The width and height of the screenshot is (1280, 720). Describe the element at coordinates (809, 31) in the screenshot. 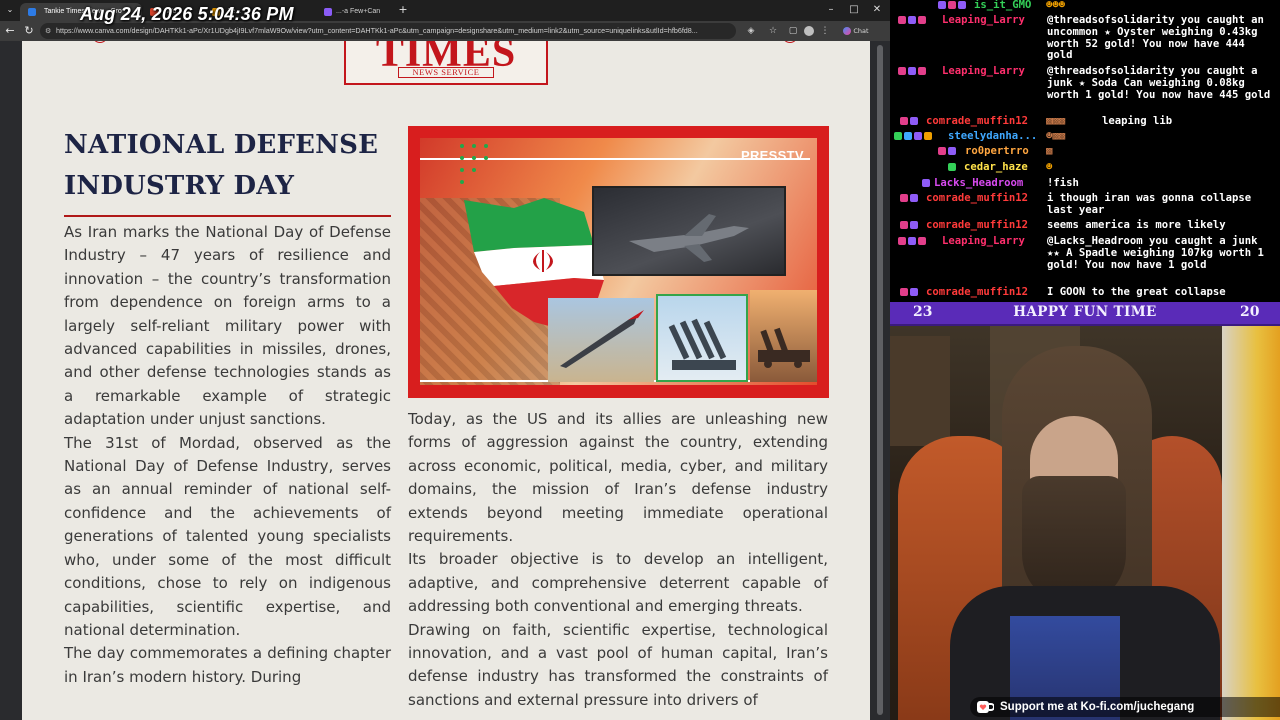

I see `profile-avatar` at that location.